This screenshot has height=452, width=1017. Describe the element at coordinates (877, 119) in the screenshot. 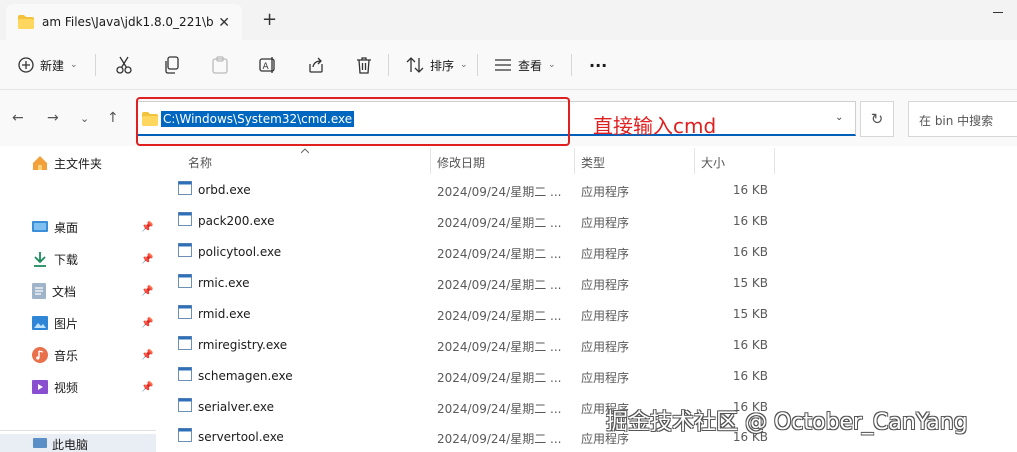

I see `refresh-button: ↻` at that location.